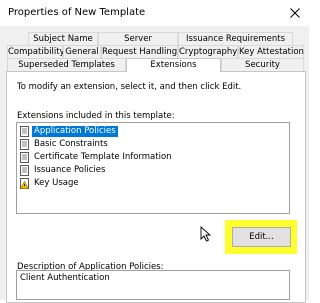  I want to click on list-item-application-policies: Application Policies, so click(68, 131).